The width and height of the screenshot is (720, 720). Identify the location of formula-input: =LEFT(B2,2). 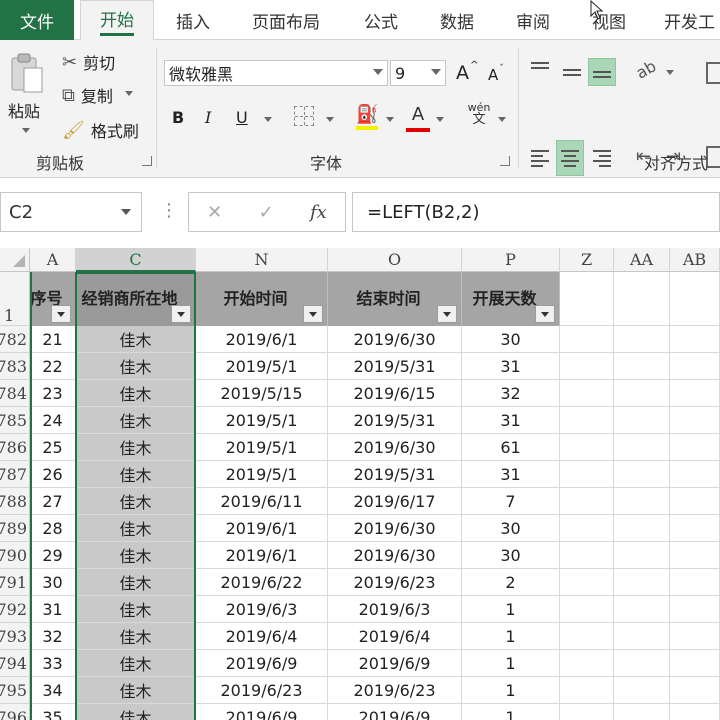
(536, 212).